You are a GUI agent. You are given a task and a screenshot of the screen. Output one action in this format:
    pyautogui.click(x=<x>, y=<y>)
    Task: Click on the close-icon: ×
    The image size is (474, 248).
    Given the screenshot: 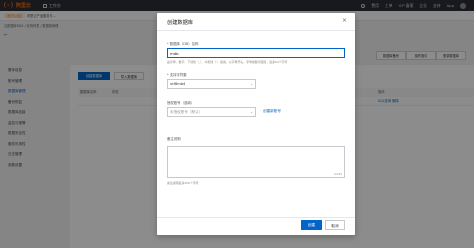 What is the action you would take?
    pyautogui.click(x=344, y=21)
    